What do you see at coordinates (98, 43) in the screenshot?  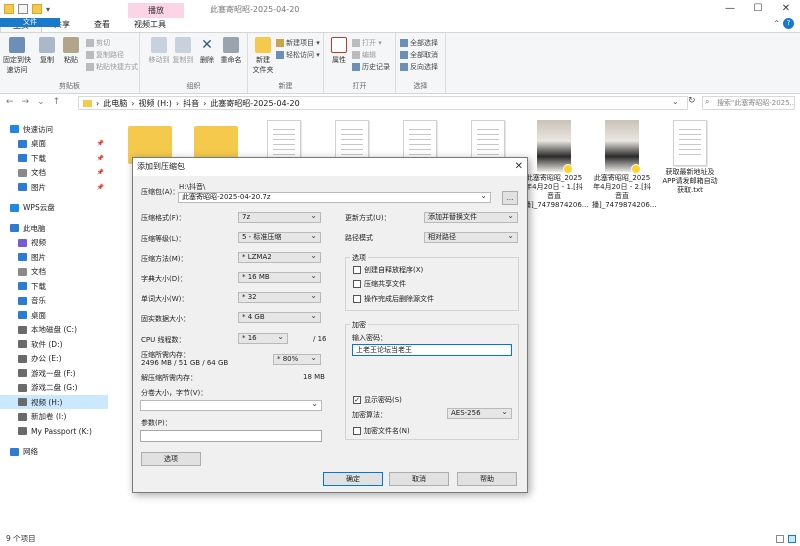 I see `cut-button: 剪切` at bounding box center [98, 43].